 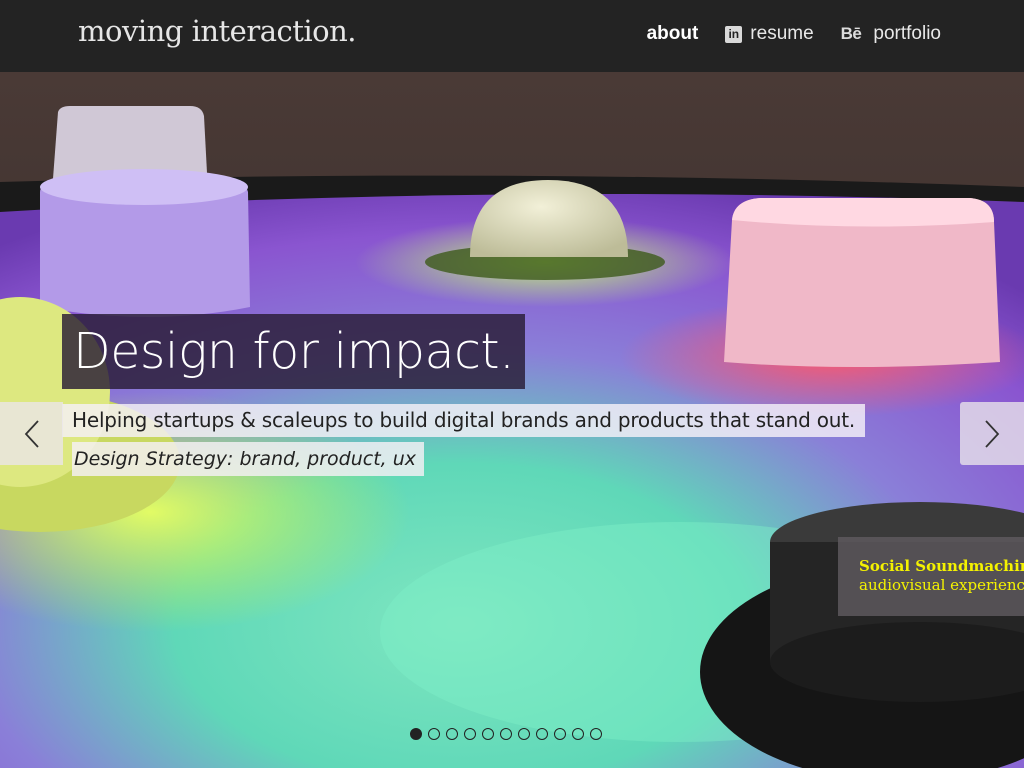 I want to click on next-slide-button, so click(x=992, y=433).